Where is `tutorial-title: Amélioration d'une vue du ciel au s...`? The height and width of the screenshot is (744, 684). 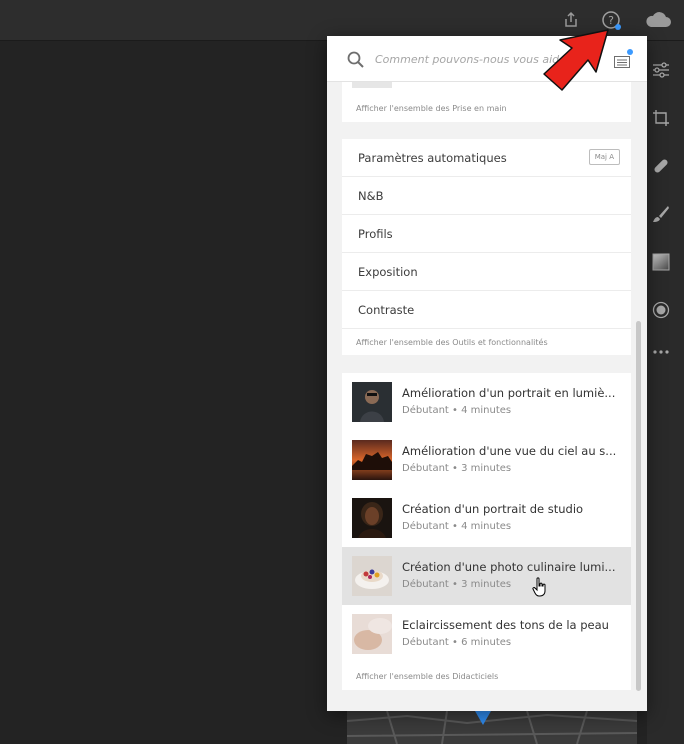
tutorial-title: Amélioration d'une vue du ciel au s... is located at coordinates (509, 451).